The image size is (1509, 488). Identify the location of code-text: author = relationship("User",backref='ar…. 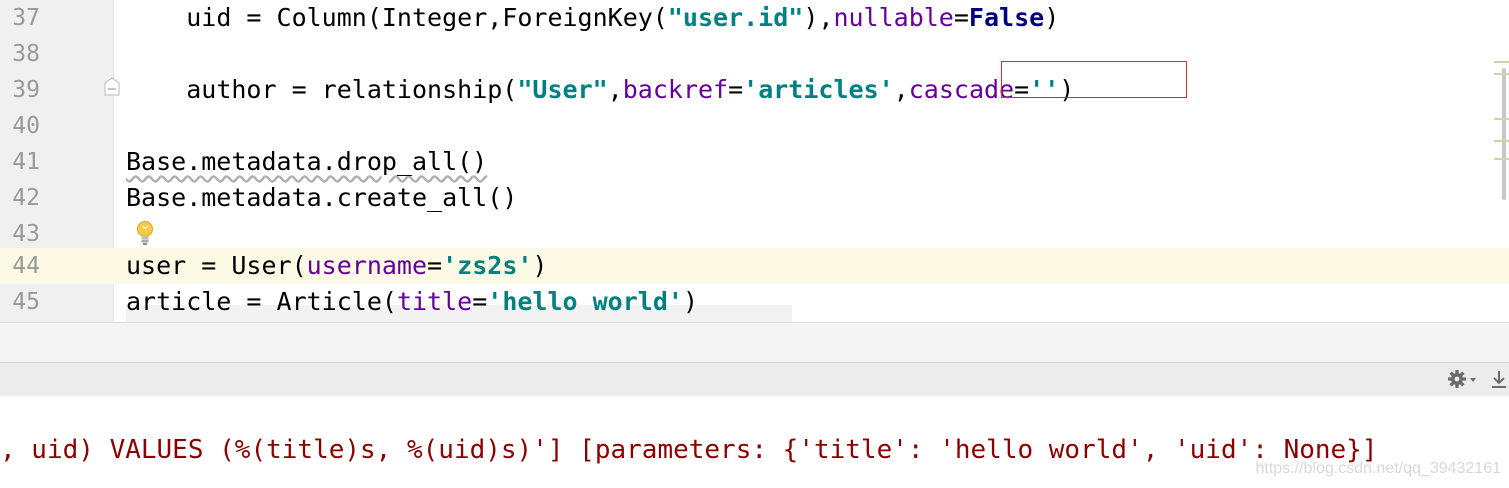
(600, 90).